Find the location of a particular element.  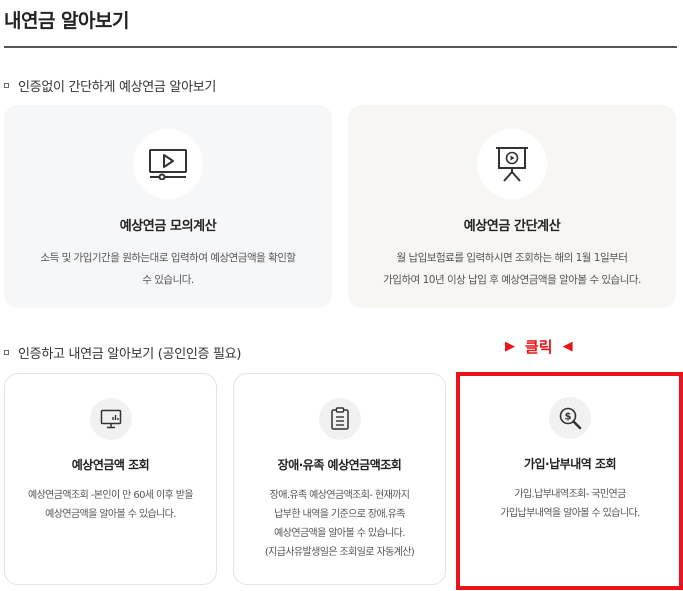

card-title: 장애·유족 예상연금액조회 is located at coordinates (339, 465).